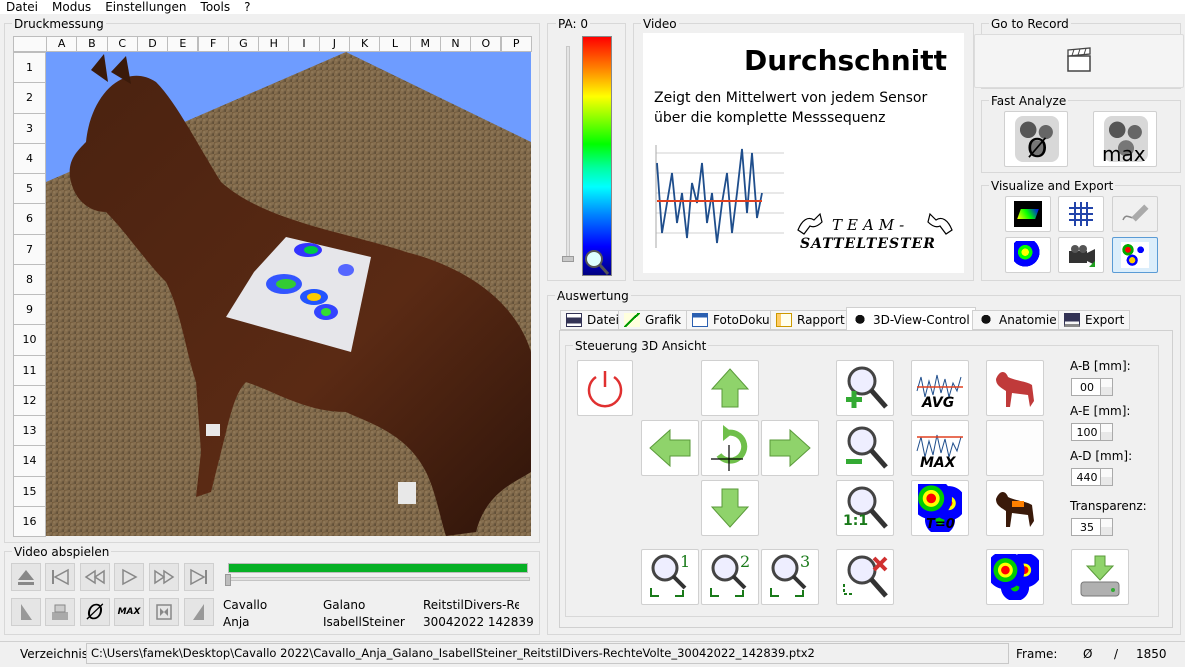  Describe the element at coordinates (199, 612) in the screenshot. I see `step-right-button` at that location.